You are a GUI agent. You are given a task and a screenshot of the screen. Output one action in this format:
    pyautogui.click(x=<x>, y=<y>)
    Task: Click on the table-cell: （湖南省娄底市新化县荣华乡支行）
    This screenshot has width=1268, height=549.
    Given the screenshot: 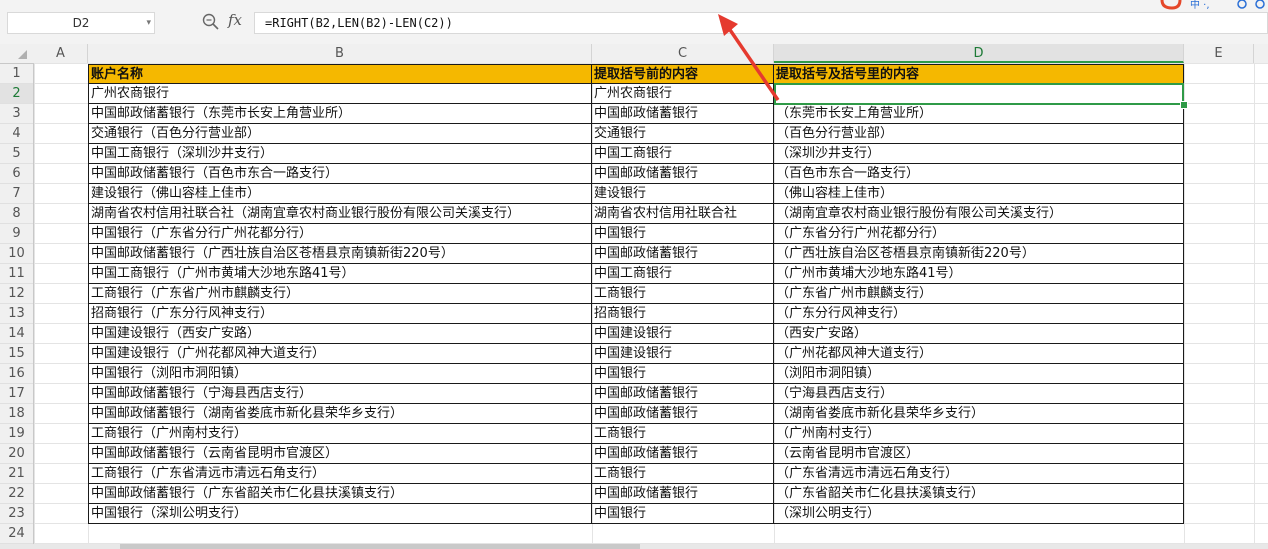 What is the action you would take?
    pyautogui.click(x=979, y=414)
    